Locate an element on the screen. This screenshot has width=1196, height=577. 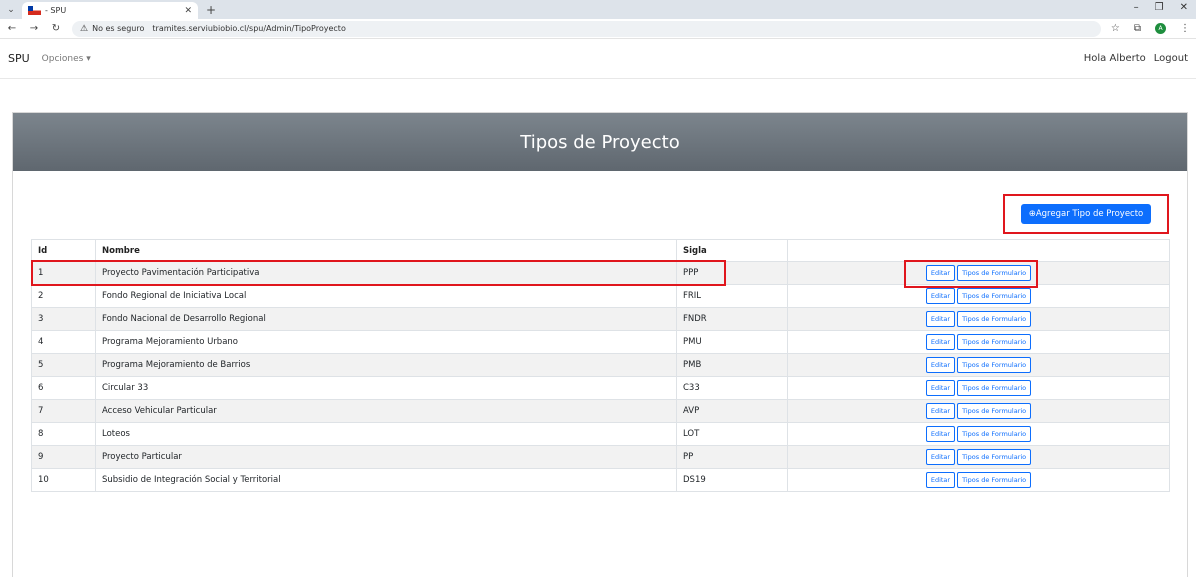
cell-id: 7 is located at coordinates (63, 411).